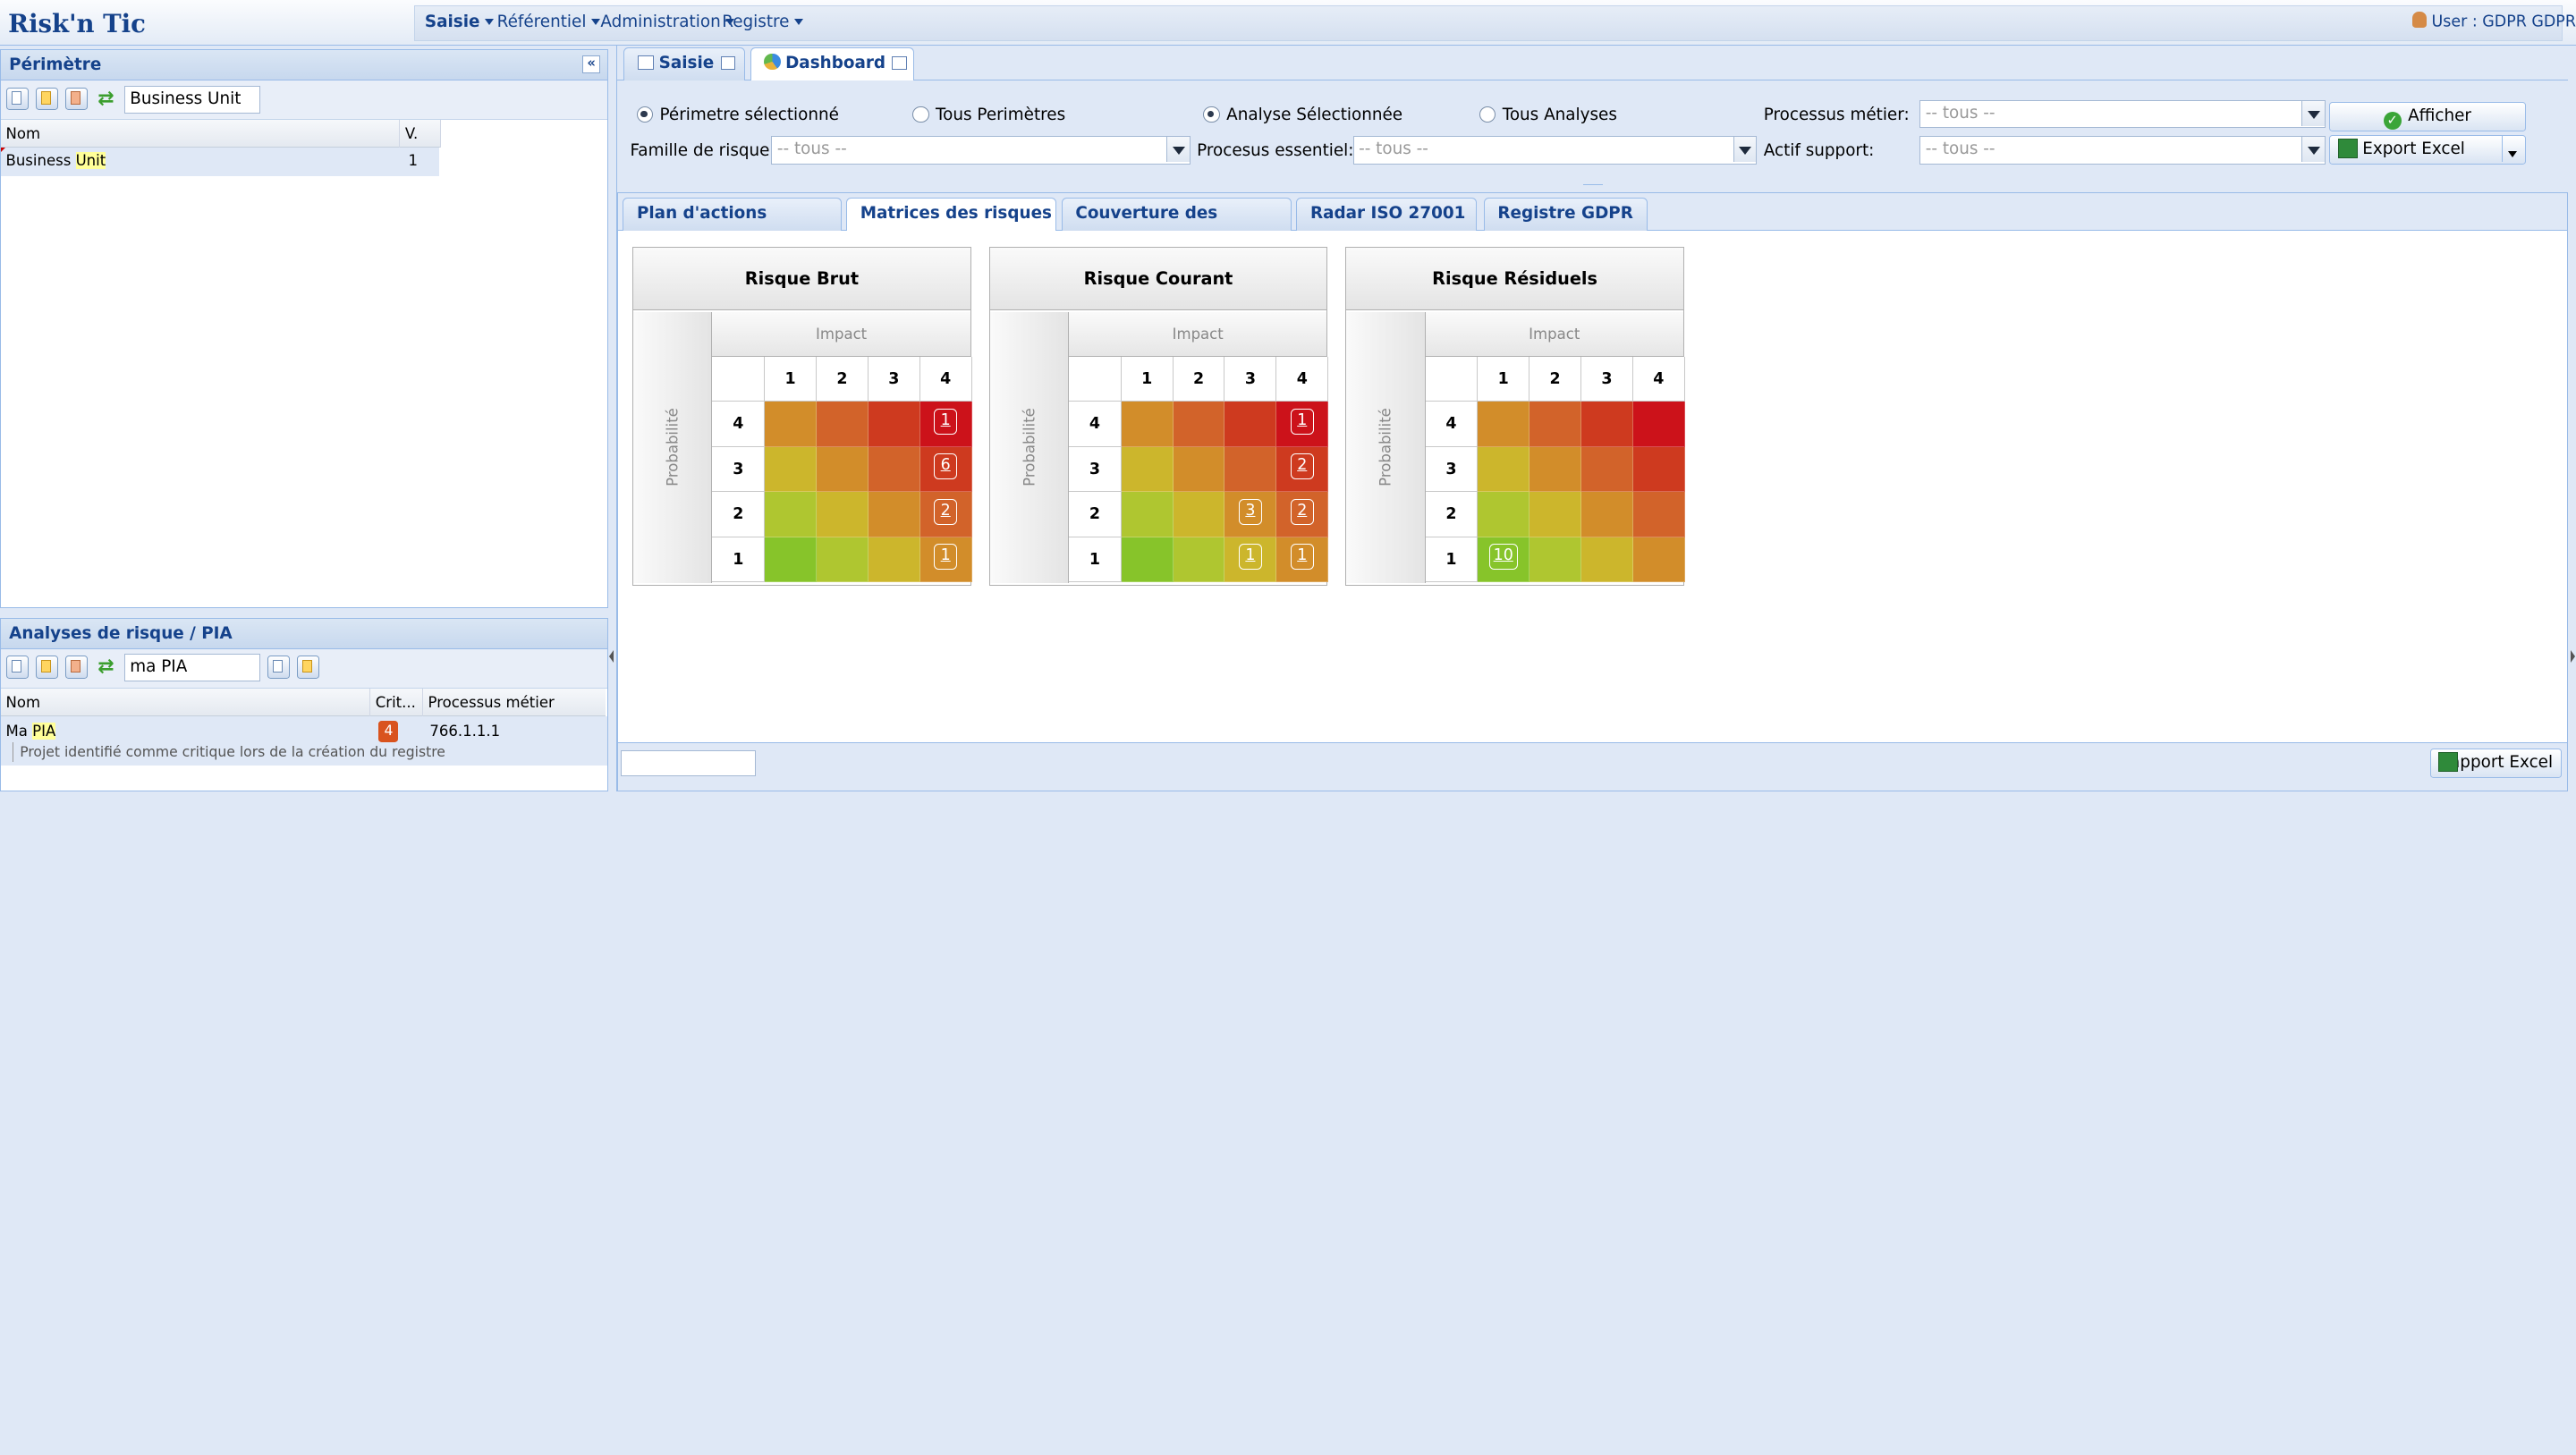 The height and width of the screenshot is (1455, 2576). Describe the element at coordinates (1176, 226) in the screenshot. I see `tab-couverture: Couverture des risques` at that location.